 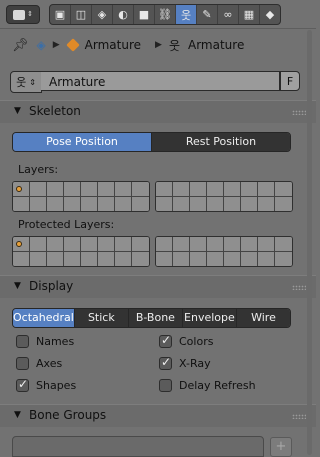 What do you see at coordinates (44, 318) in the screenshot?
I see `draw-type-octahedral: Octahedral` at bounding box center [44, 318].